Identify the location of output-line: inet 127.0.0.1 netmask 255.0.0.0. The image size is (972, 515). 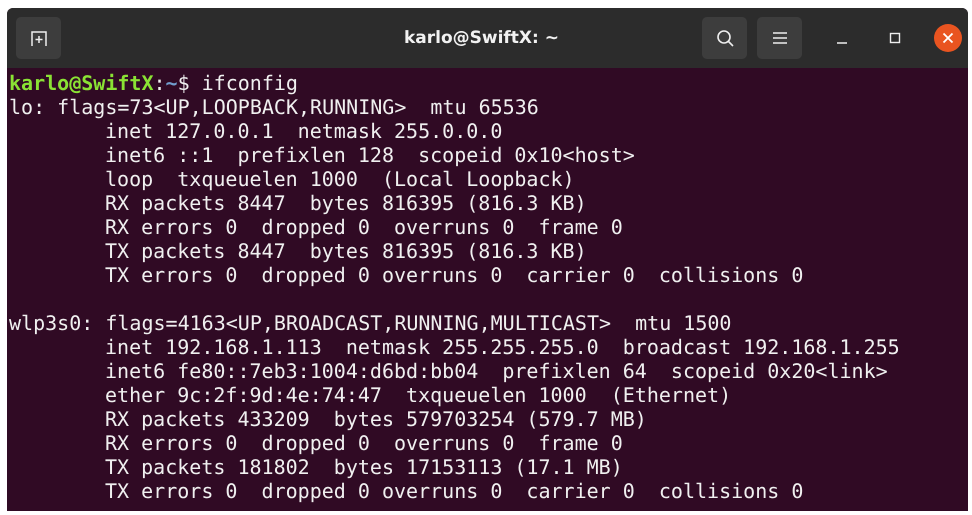
(303, 131).